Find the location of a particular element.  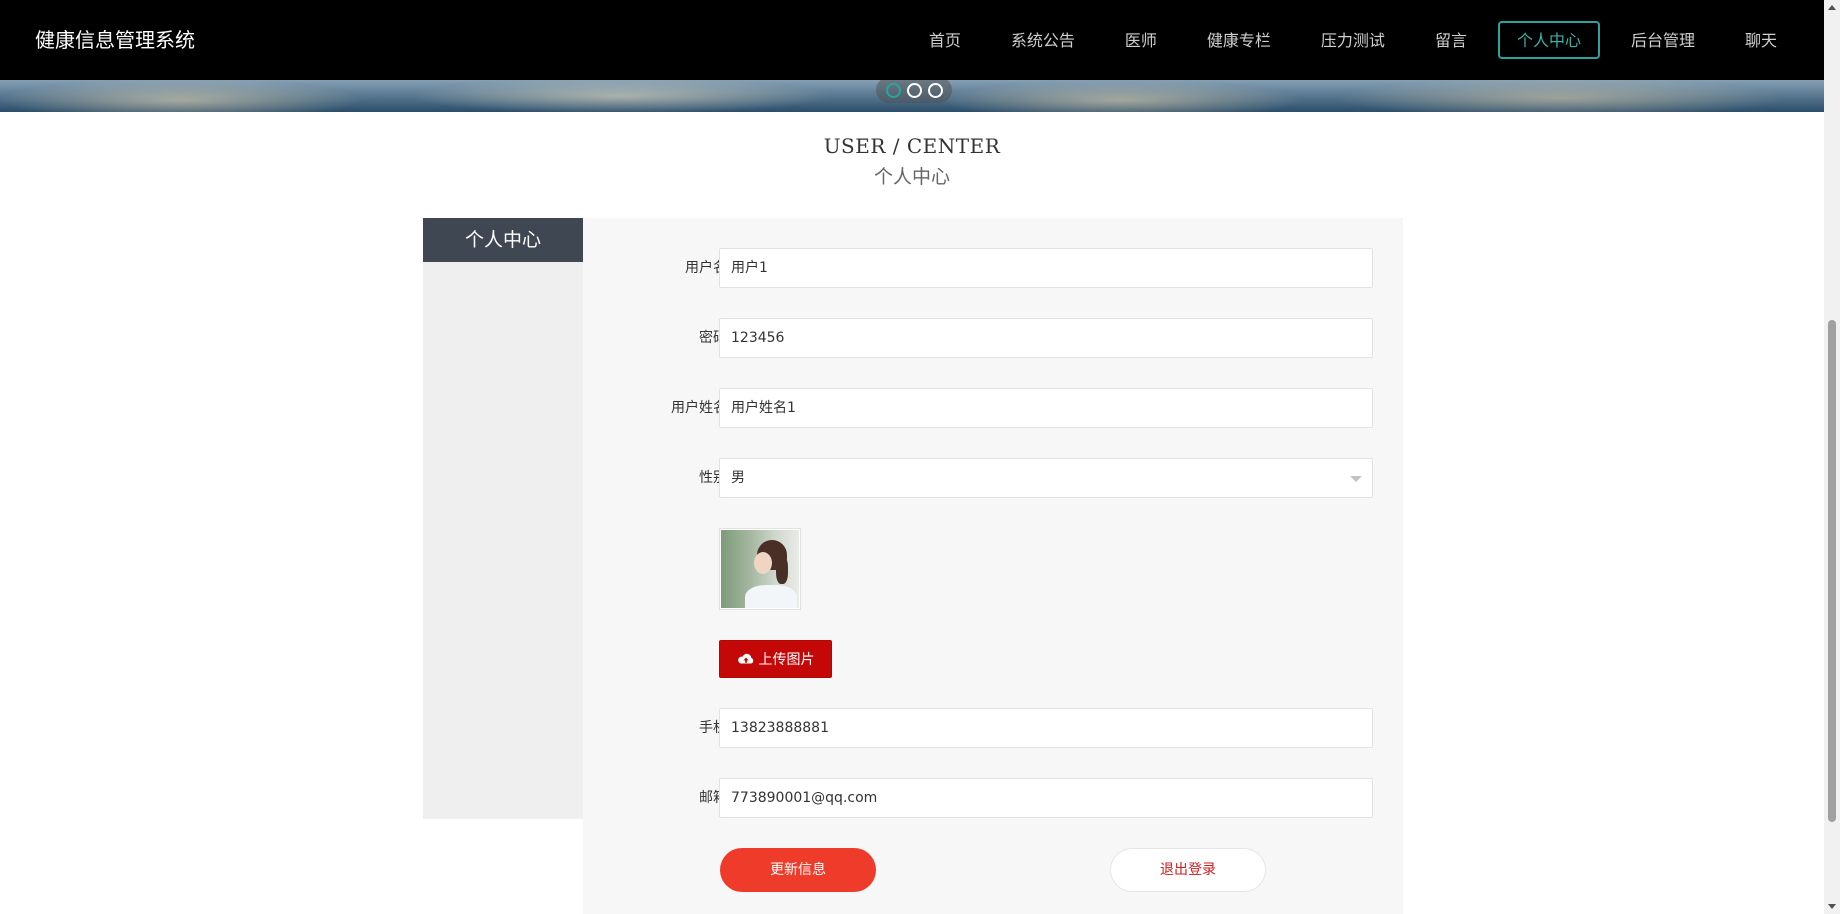

scroll-up-arrow-icon is located at coordinates (1832, 7).